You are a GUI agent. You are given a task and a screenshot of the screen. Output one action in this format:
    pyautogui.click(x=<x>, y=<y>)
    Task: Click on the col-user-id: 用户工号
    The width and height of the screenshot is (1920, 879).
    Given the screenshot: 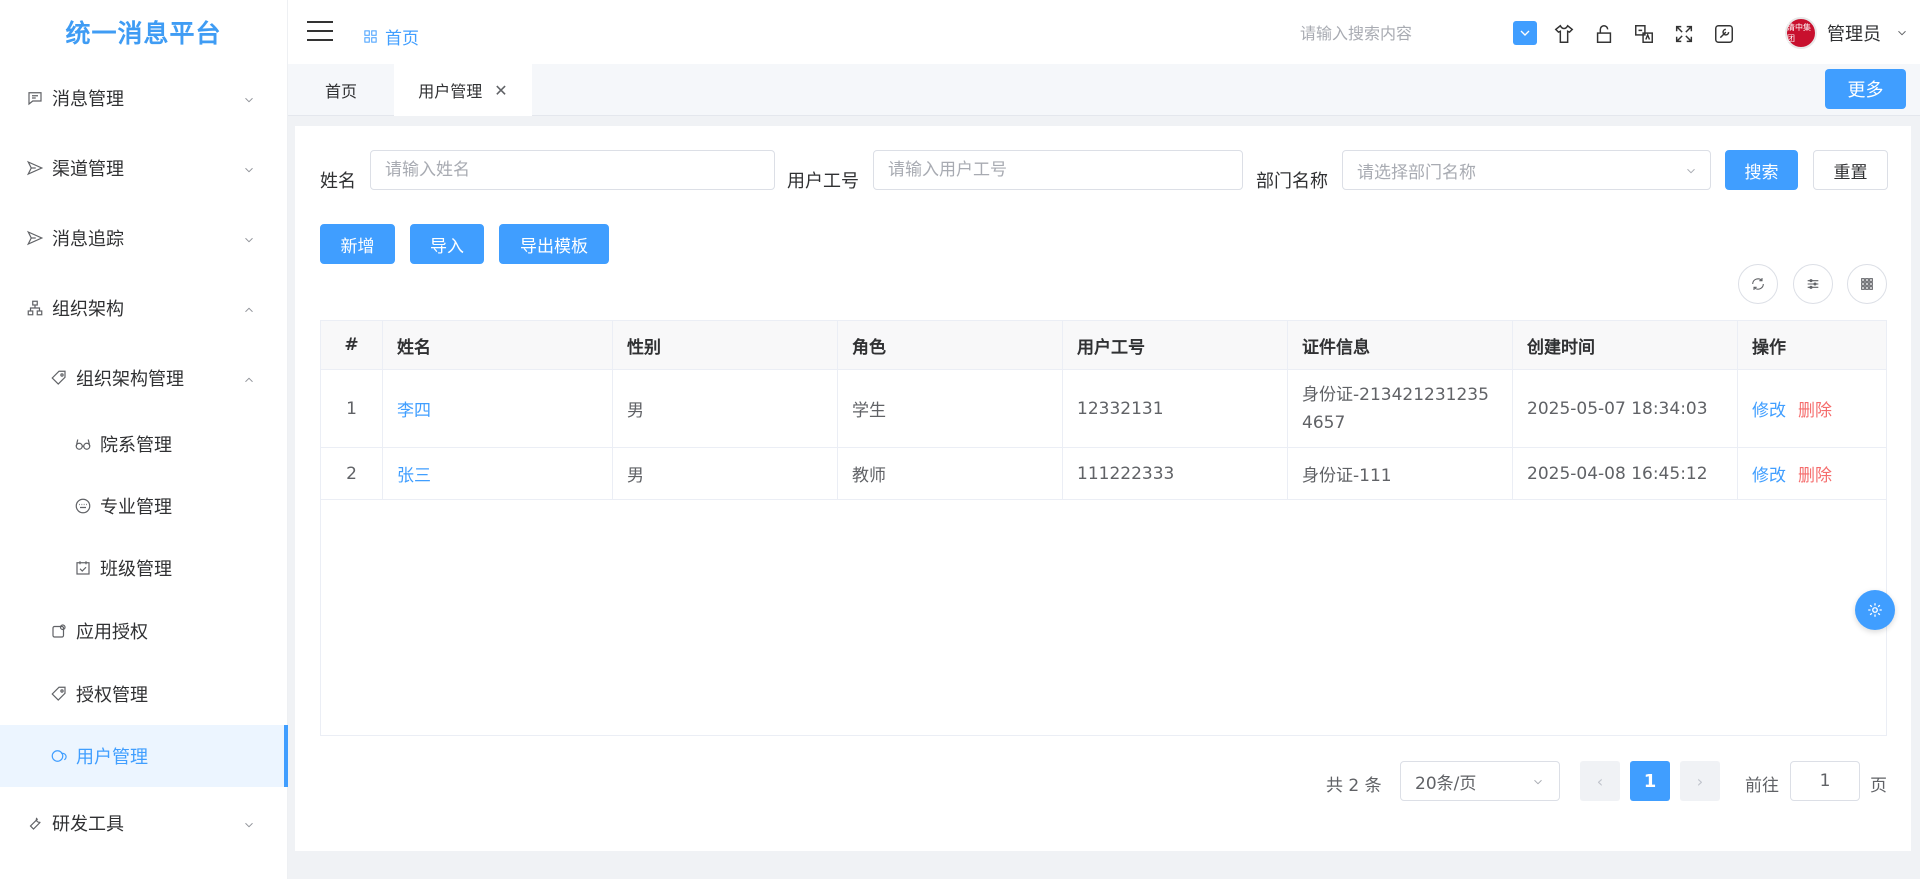 What is the action you would take?
    pyautogui.click(x=1175, y=345)
    